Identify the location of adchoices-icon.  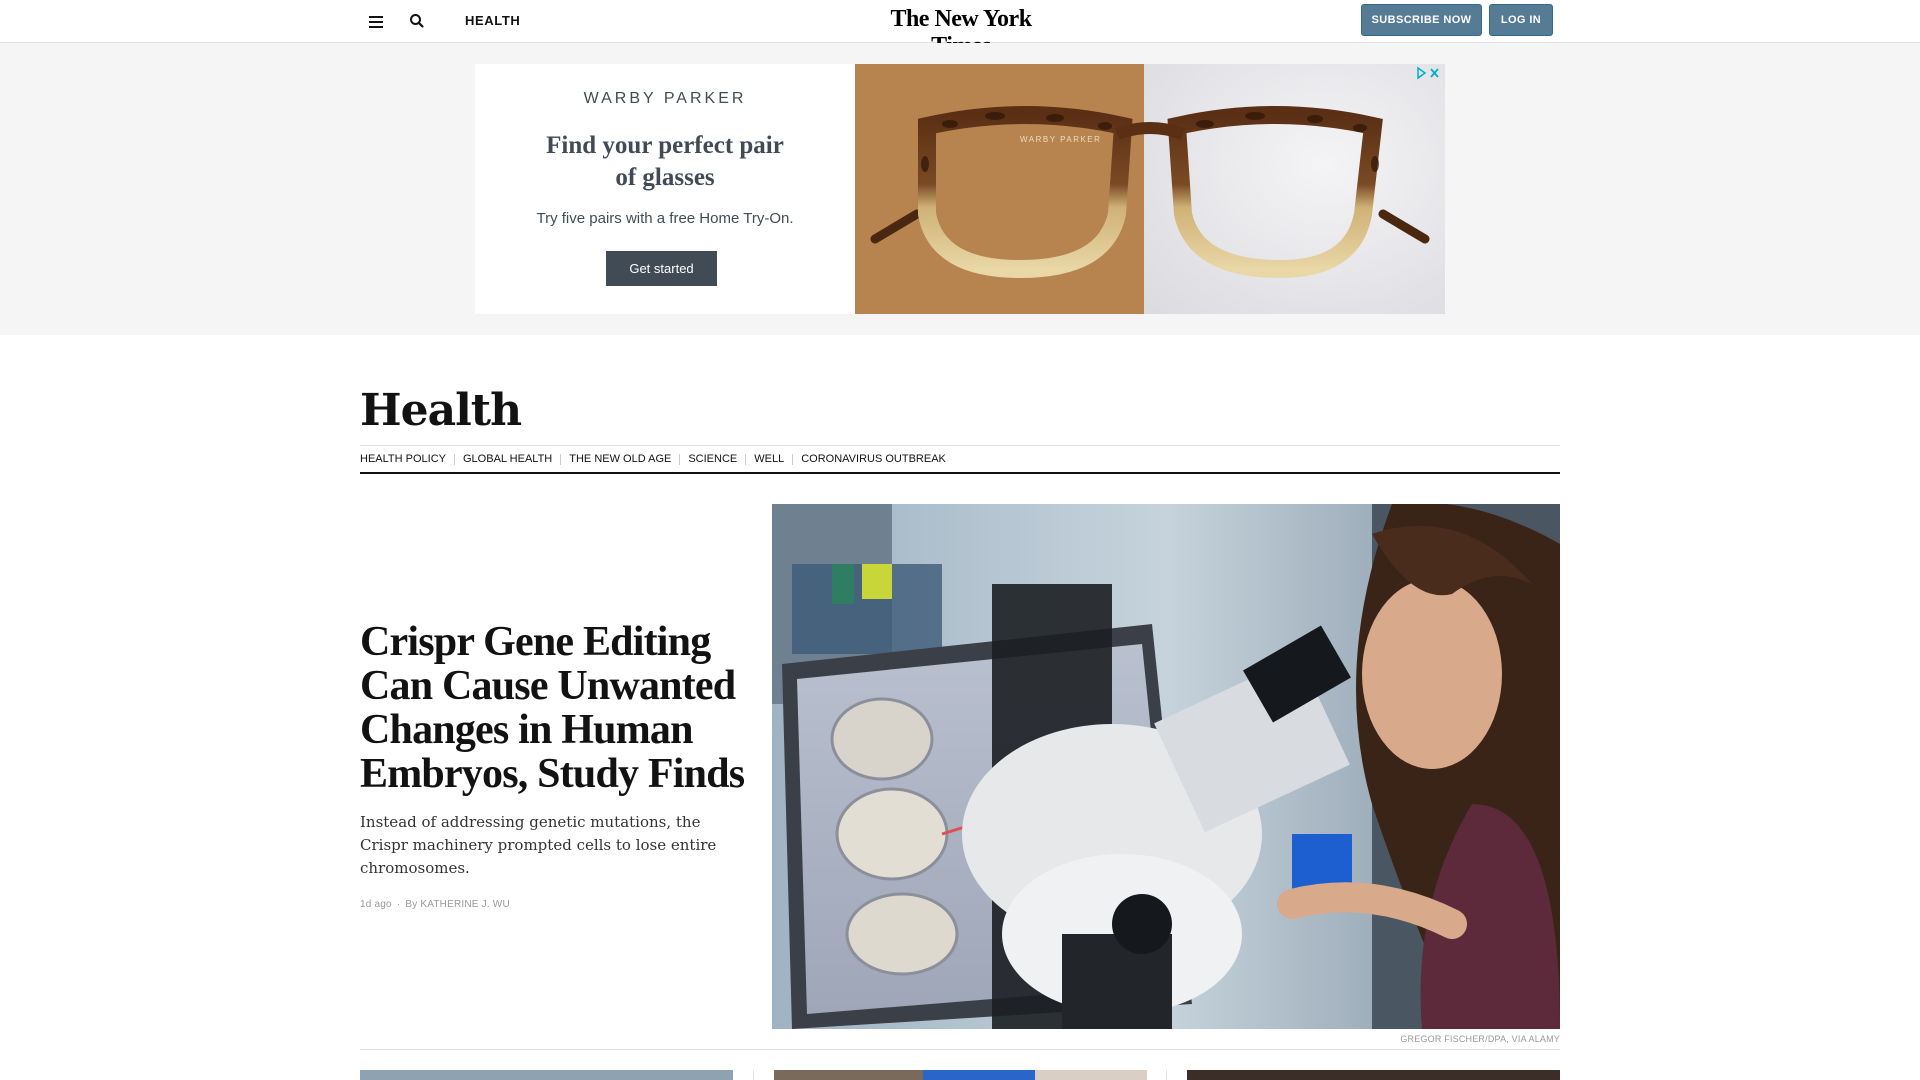
(1428, 73).